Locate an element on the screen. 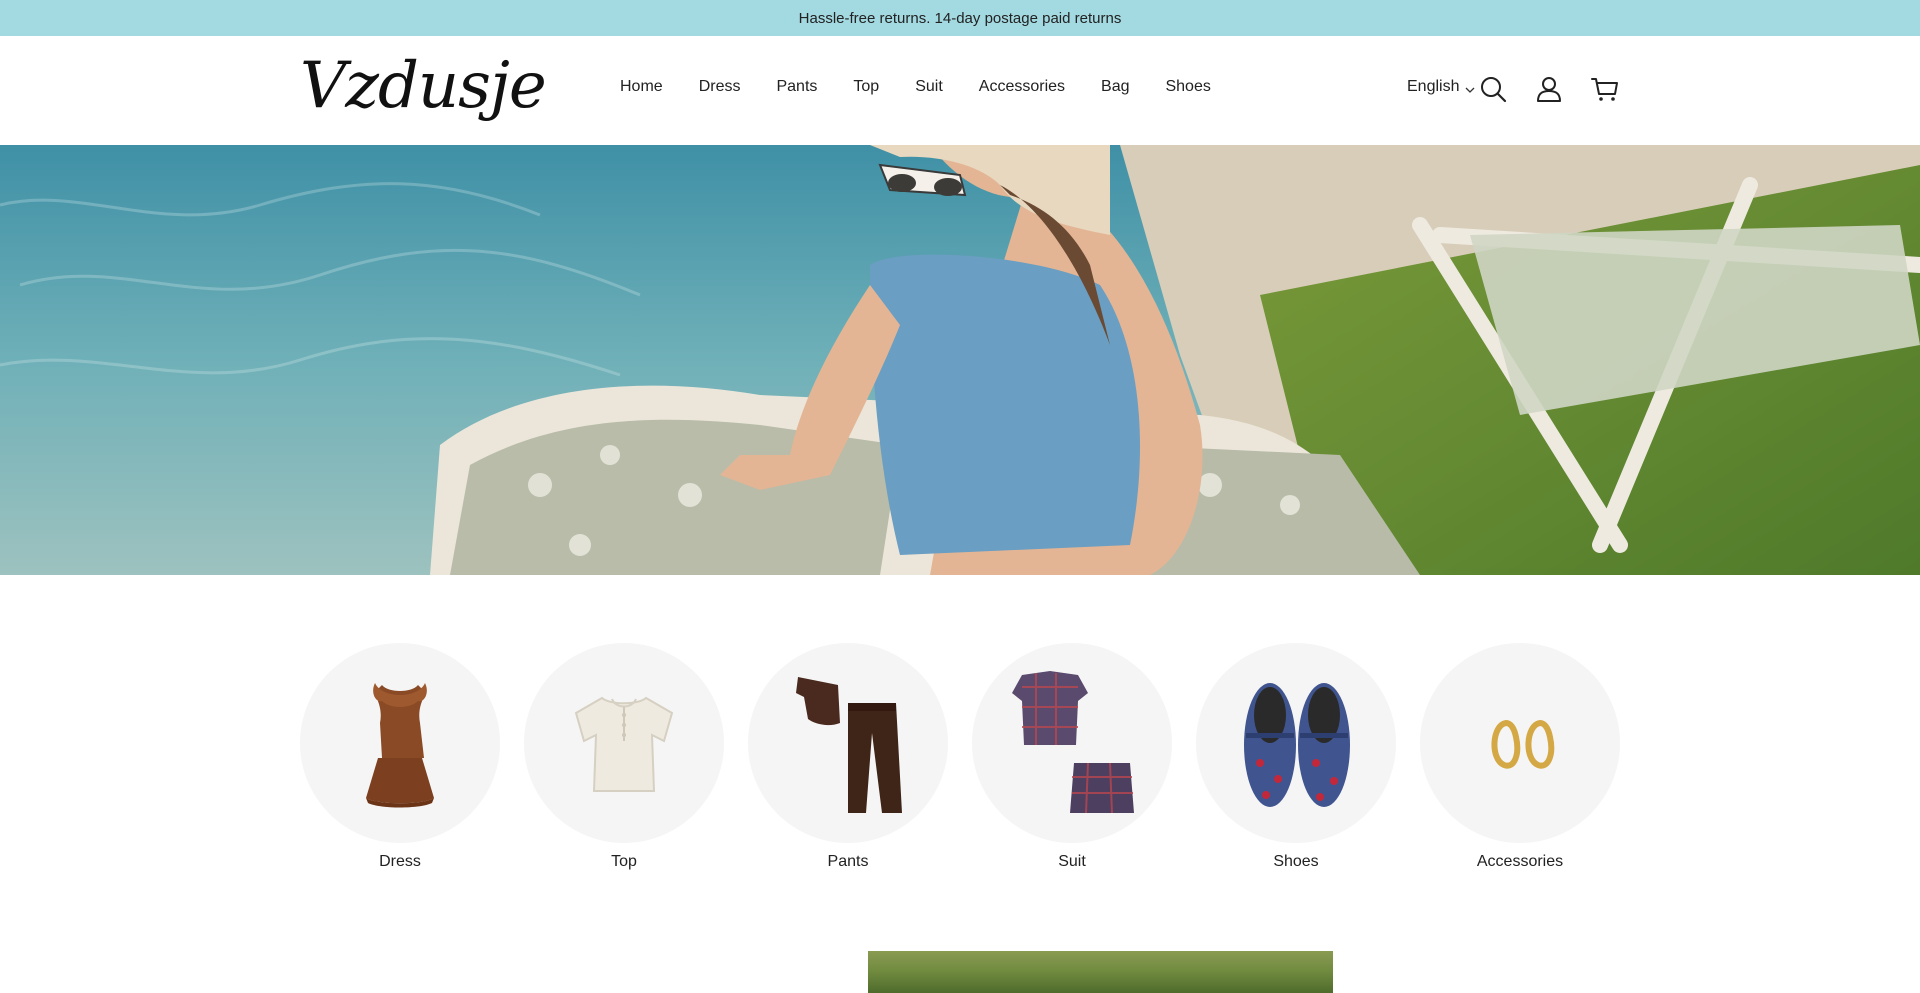 This screenshot has width=1920, height=993. category-suit-image is located at coordinates (1072, 743).